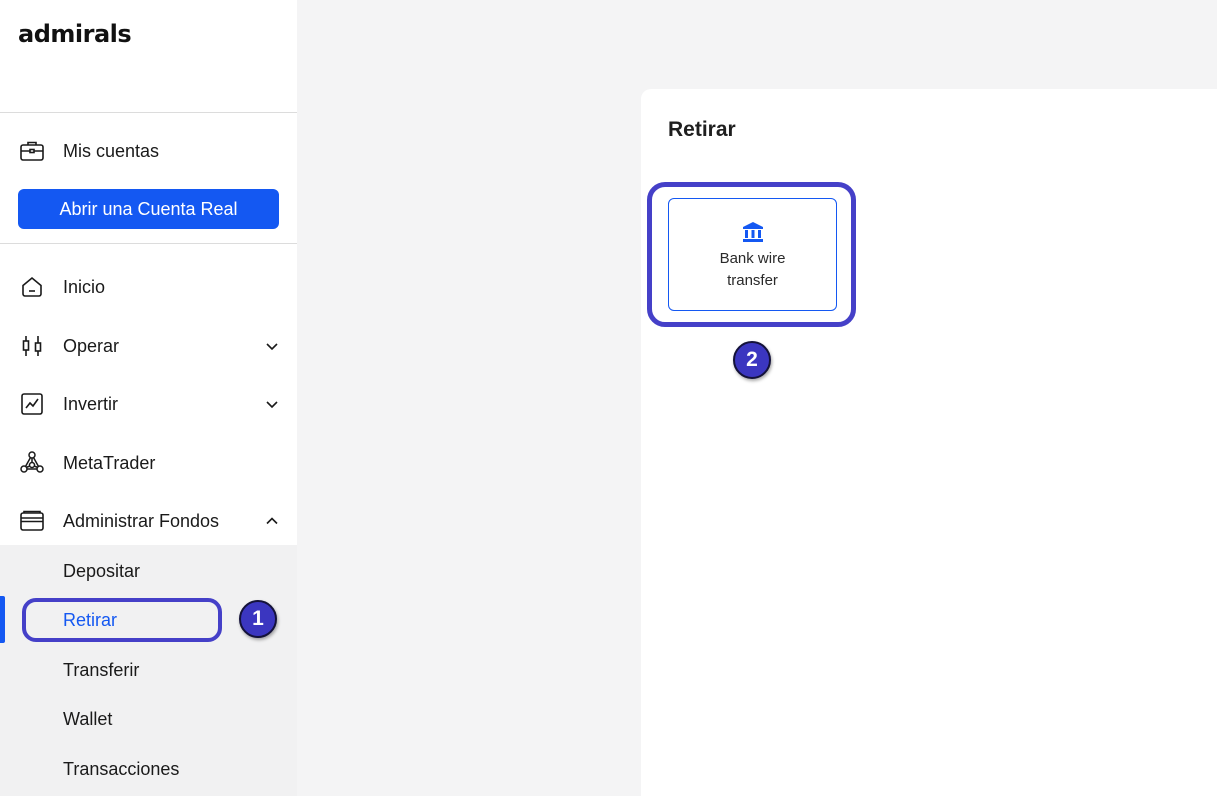 Image resolution: width=1217 pixels, height=796 pixels. What do you see at coordinates (102, 570) in the screenshot?
I see `submenu-item-label: Depositar` at bounding box center [102, 570].